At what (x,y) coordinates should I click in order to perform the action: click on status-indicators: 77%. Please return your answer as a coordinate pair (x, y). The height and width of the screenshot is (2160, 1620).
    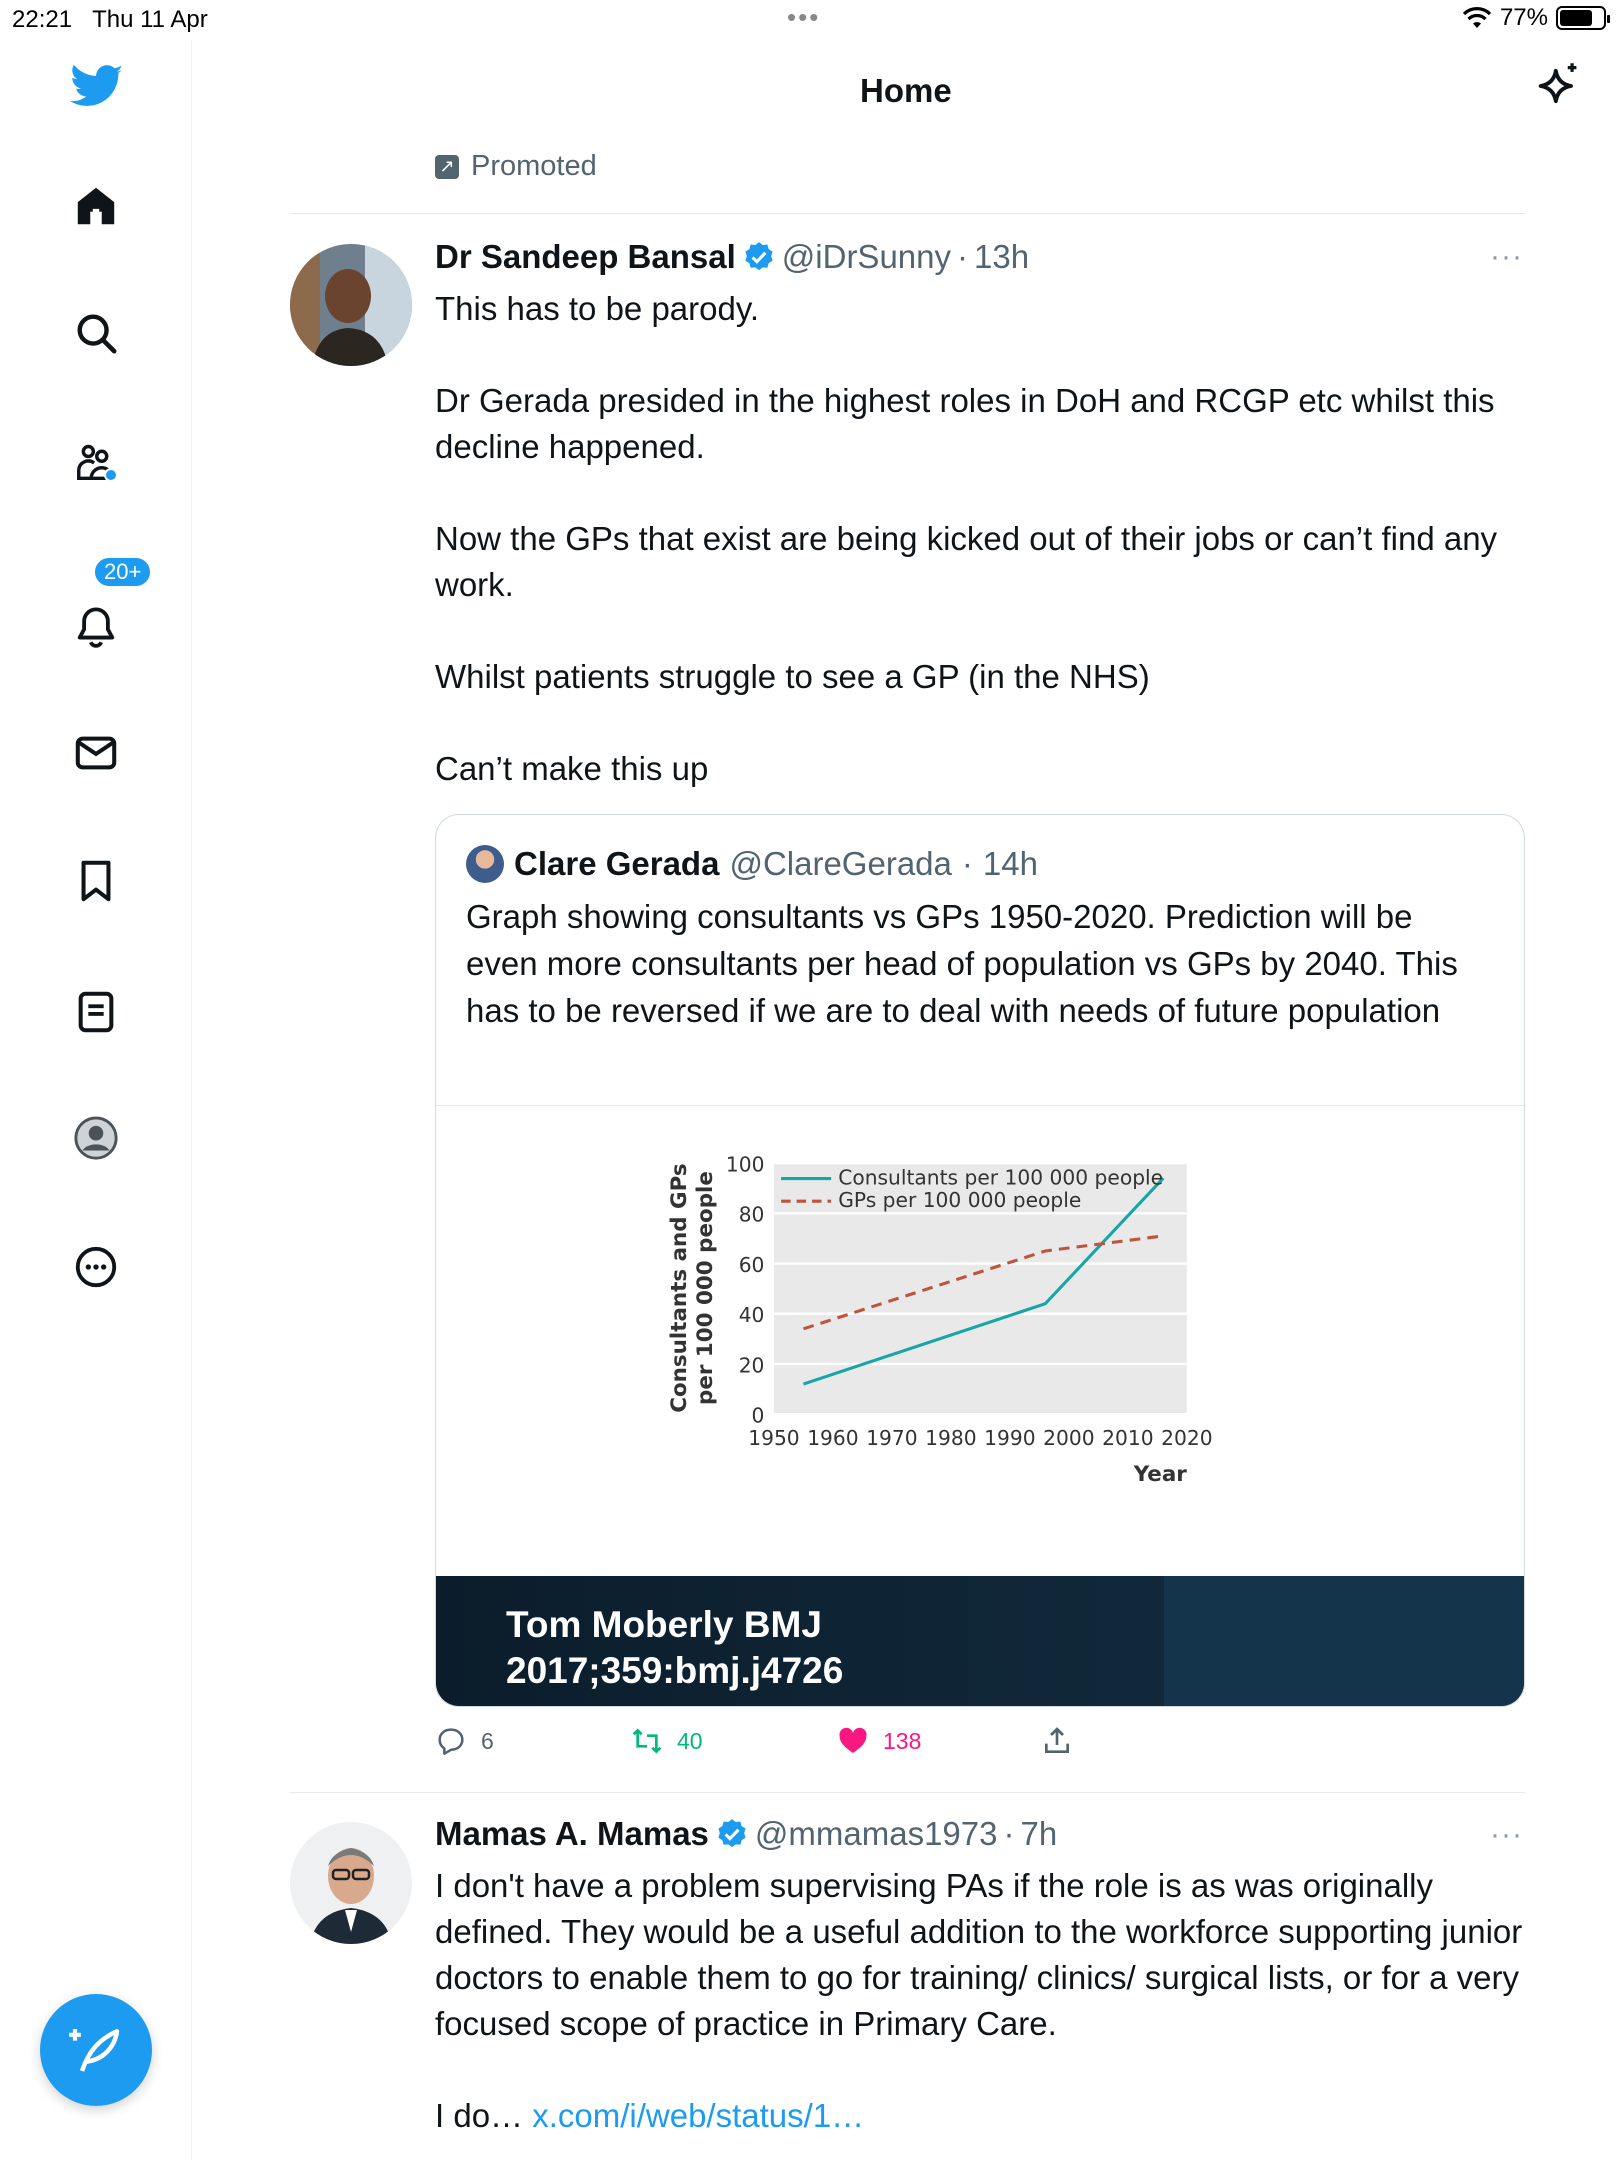
    Looking at the image, I should click on (1536, 18).